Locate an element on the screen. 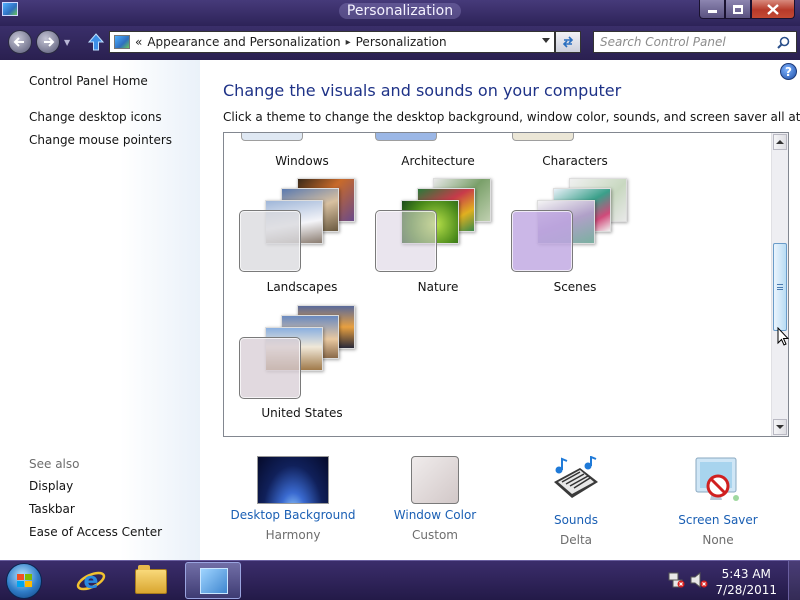  breadcrumb-overflow: « is located at coordinates (138, 42).